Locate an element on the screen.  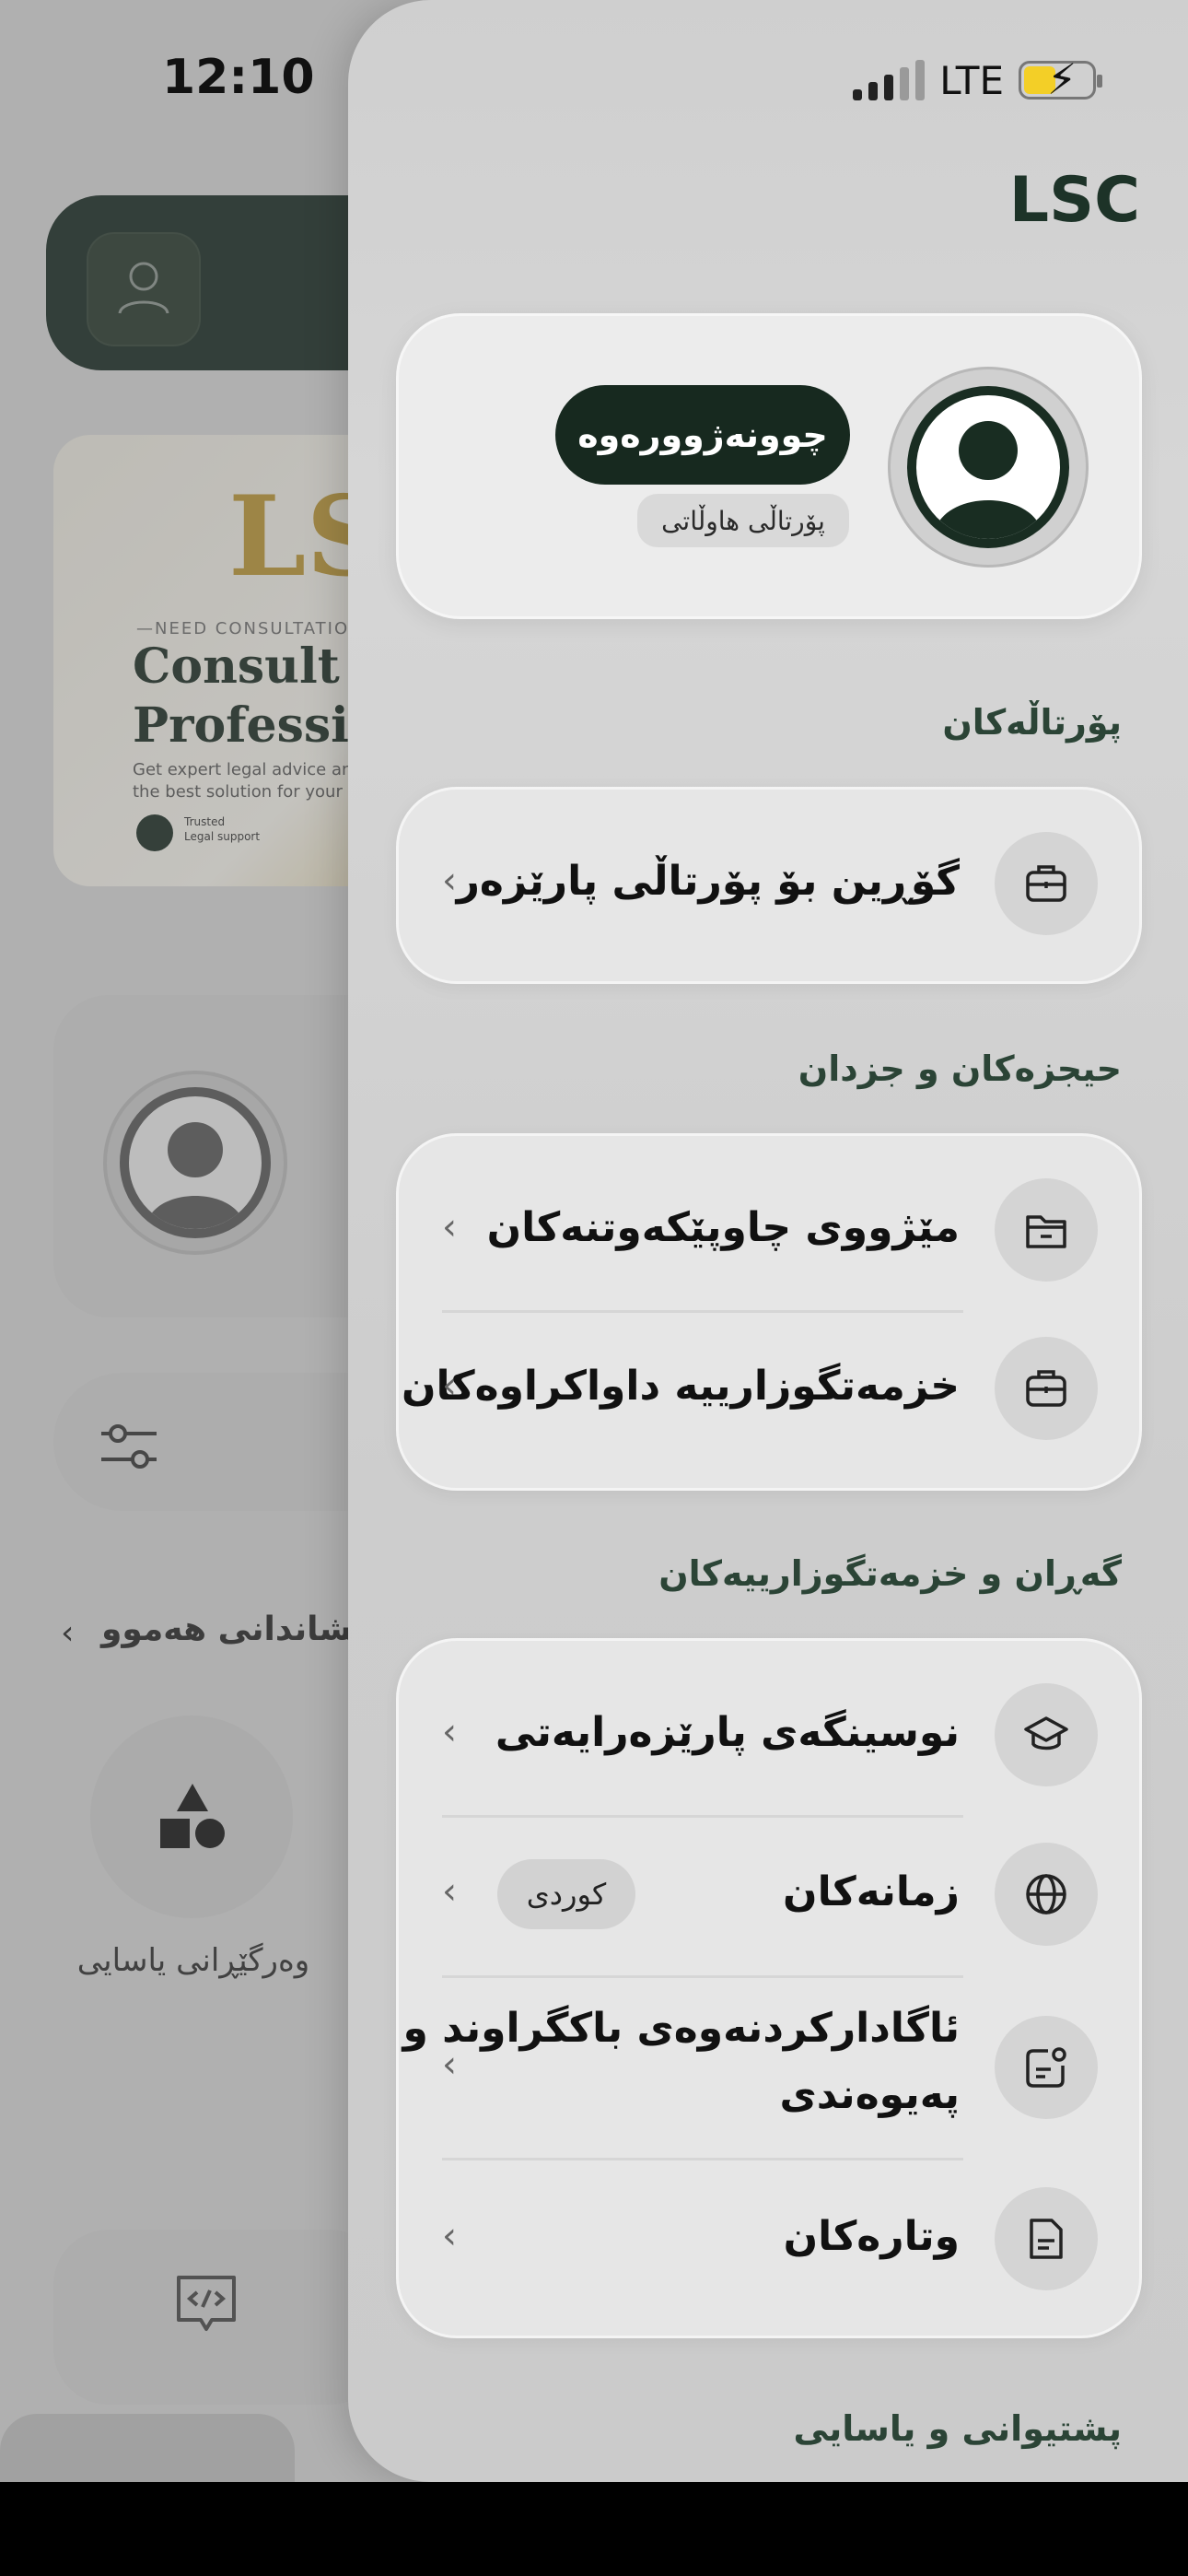
menu-item-articles: وتارەکان ‹ is located at coordinates (770, 2238).